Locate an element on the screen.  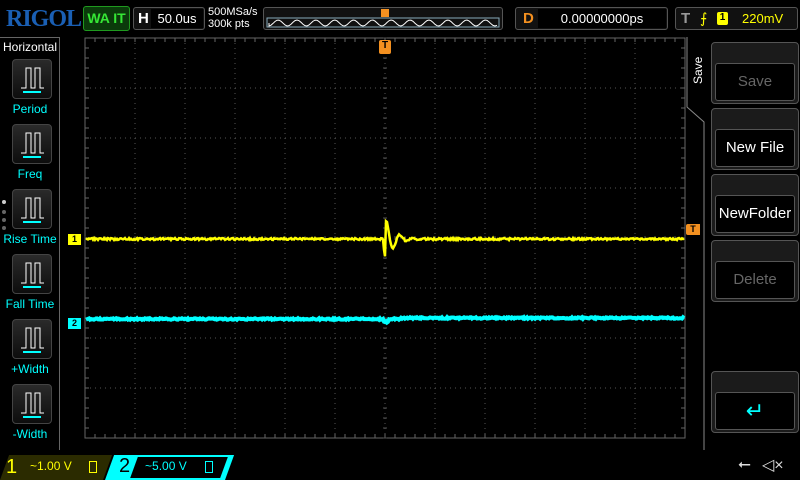
trigger-key: T is located at coordinates (685, 18).